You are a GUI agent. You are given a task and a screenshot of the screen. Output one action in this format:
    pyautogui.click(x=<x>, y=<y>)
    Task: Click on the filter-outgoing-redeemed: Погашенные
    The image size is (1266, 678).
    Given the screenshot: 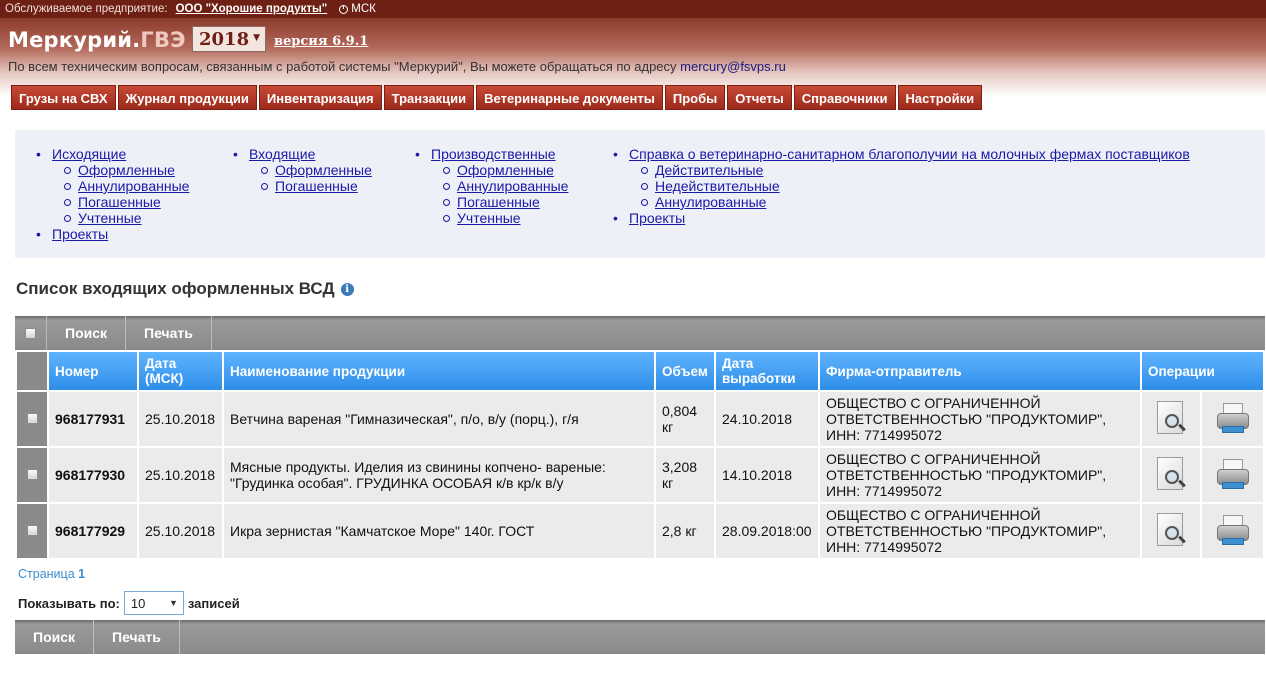 What is the action you would take?
    pyautogui.click(x=119, y=202)
    